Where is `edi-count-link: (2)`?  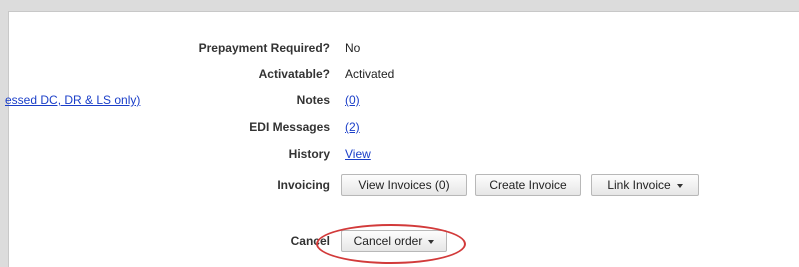 edi-count-link: (2) is located at coordinates (352, 127).